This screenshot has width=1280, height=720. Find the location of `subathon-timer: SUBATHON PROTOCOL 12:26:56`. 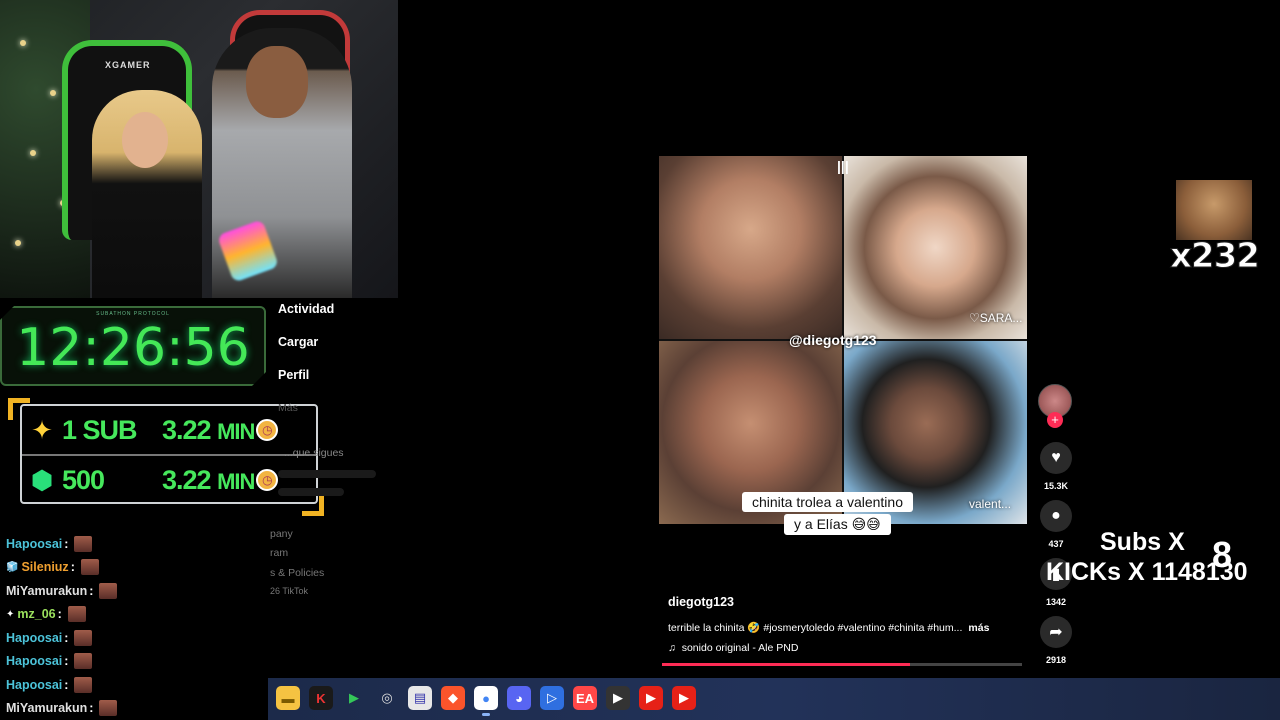

subathon-timer: SUBATHON PROTOCOL 12:26:56 is located at coordinates (133, 346).